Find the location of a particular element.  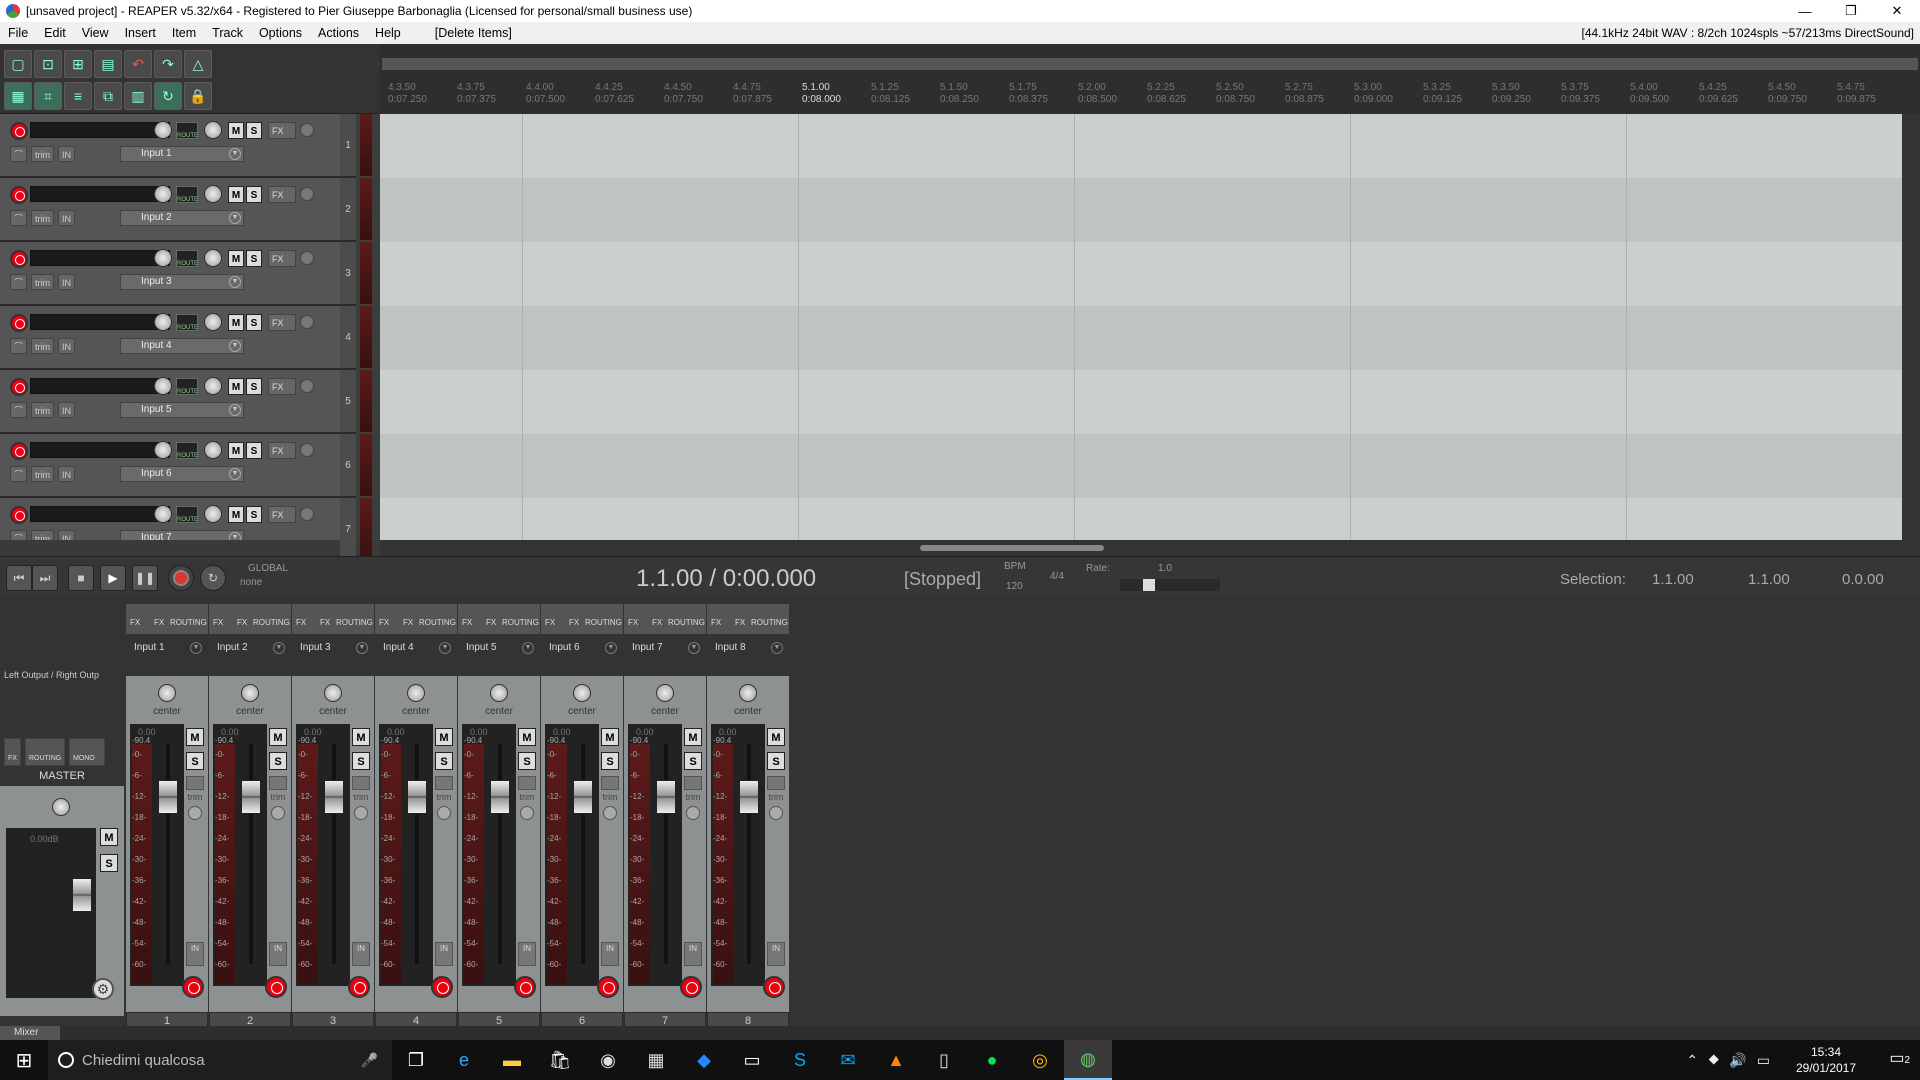

notification-center-icon: ▭2 is located at coordinates (1899, 1058).